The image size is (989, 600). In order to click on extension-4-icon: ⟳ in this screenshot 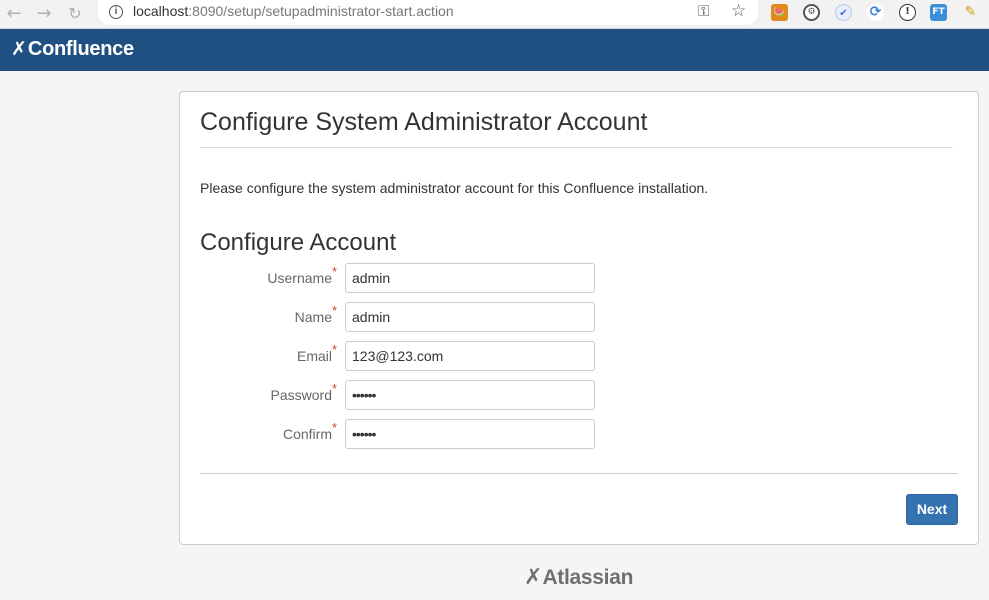, I will do `click(875, 12)`.